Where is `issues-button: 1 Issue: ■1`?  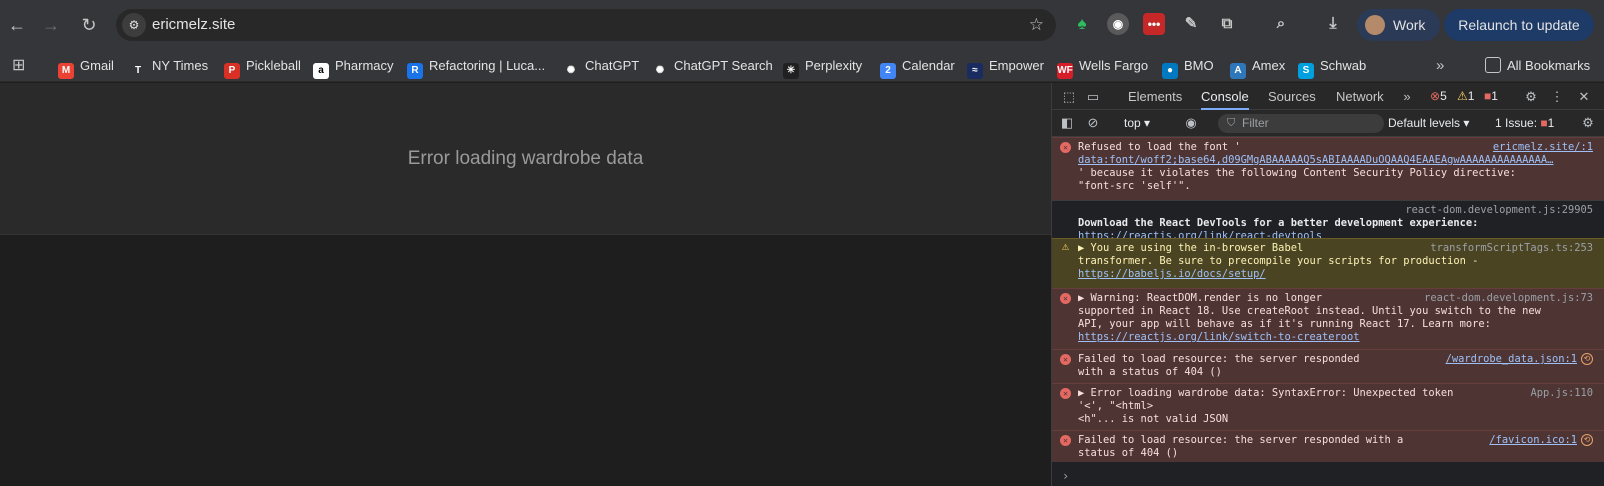
issues-button: 1 Issue: ■1 is located at coordinates (1524, 123).